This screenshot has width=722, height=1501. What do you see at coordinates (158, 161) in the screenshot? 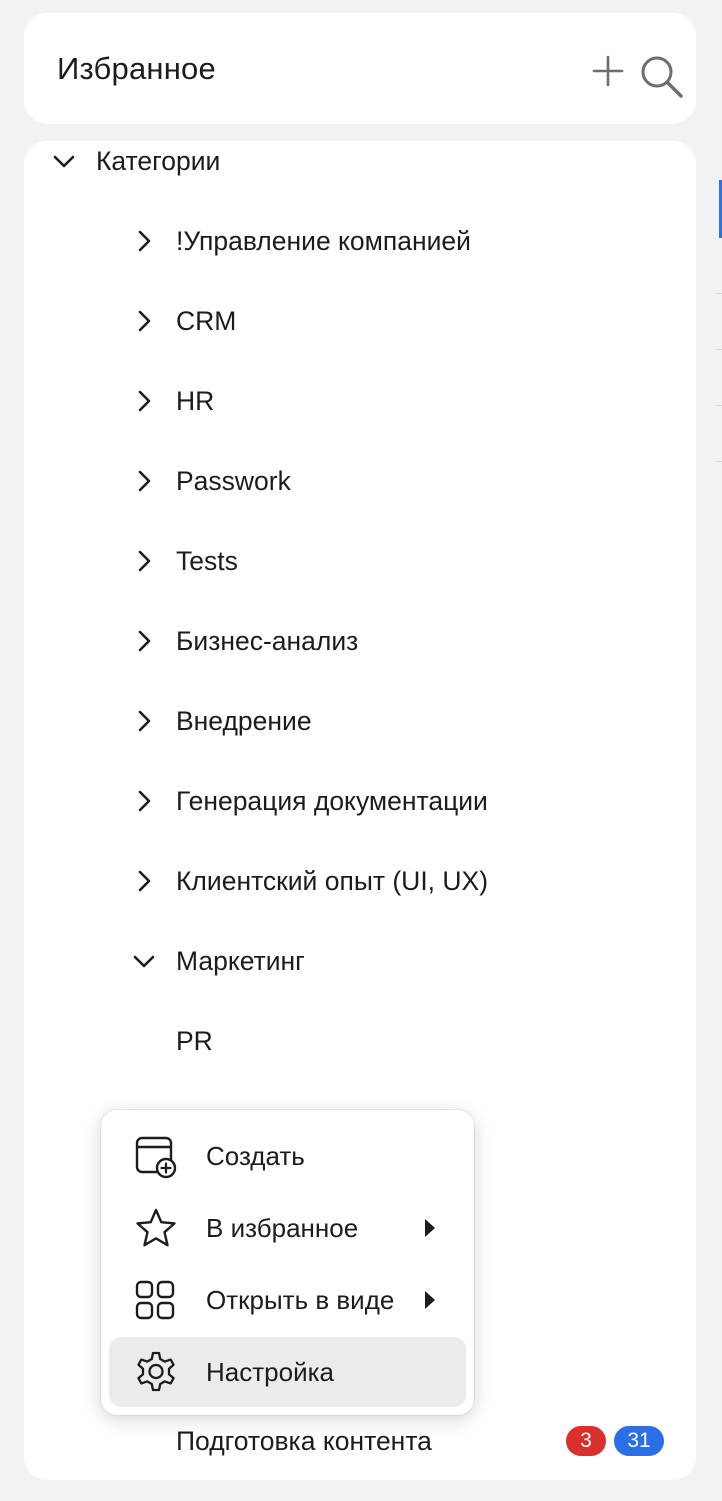
I see `tree-root-label: Категории` at bounding box center [158, 161].